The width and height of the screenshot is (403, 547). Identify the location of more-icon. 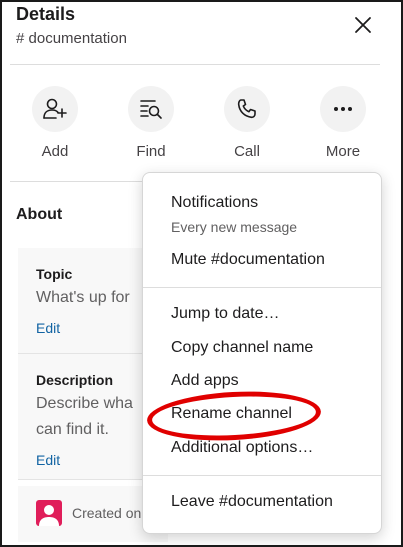
(343, 109).